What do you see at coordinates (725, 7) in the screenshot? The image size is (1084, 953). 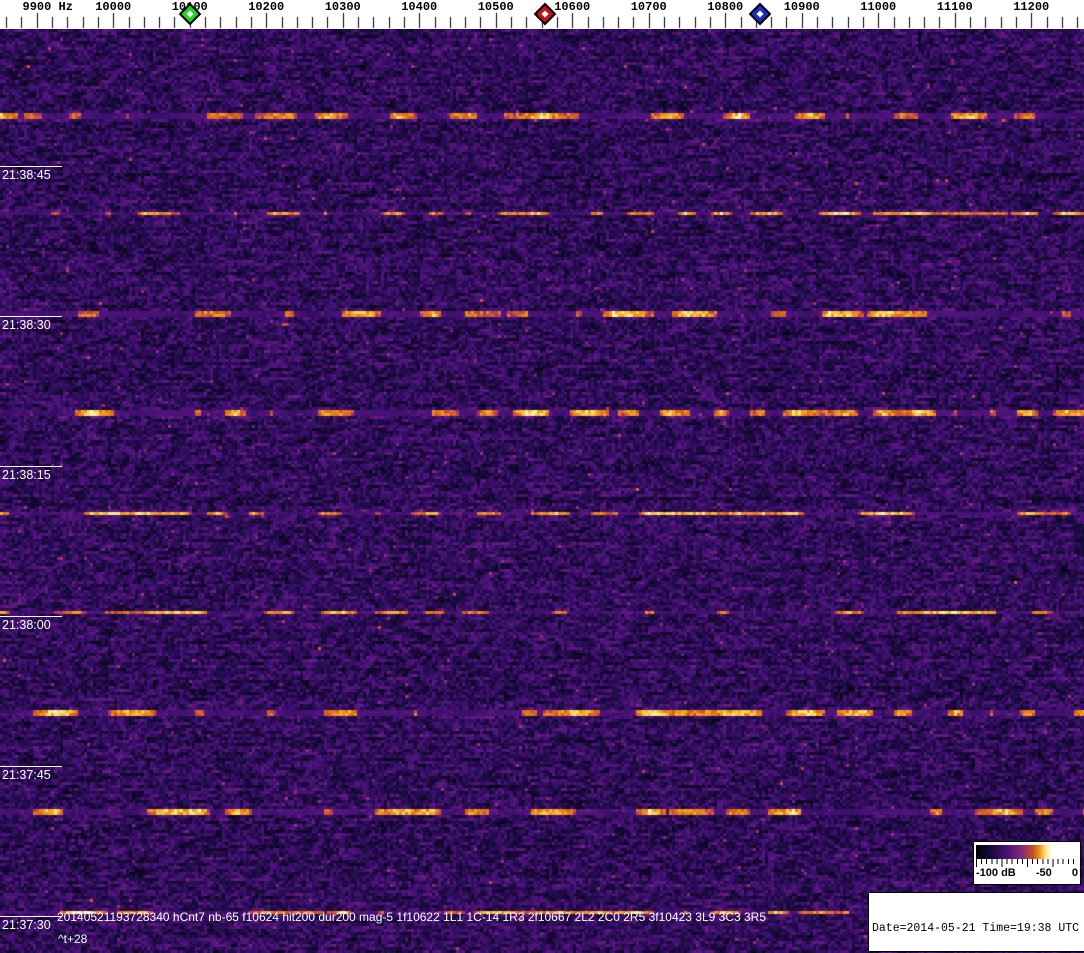 I see `freq-tick-label: 10800` at bounding box center [725, 7].